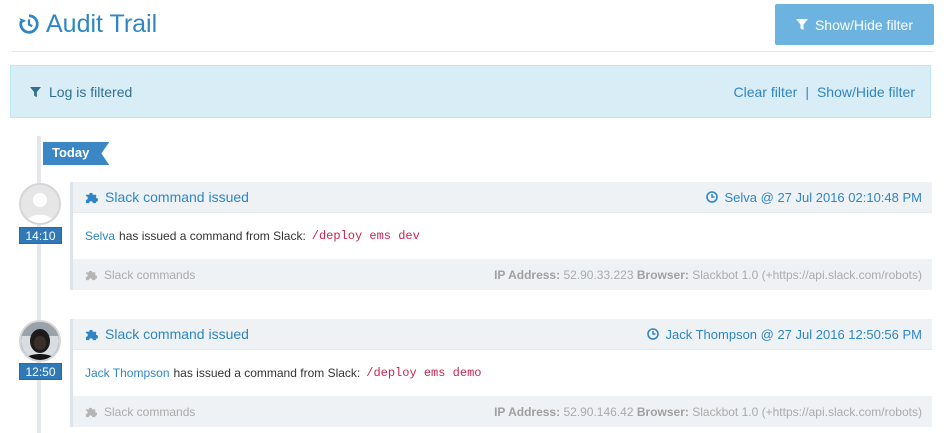  Describe the element at coordinates (76, 153) in the screenshot. I see `timeline-day-label: Today` at that location.